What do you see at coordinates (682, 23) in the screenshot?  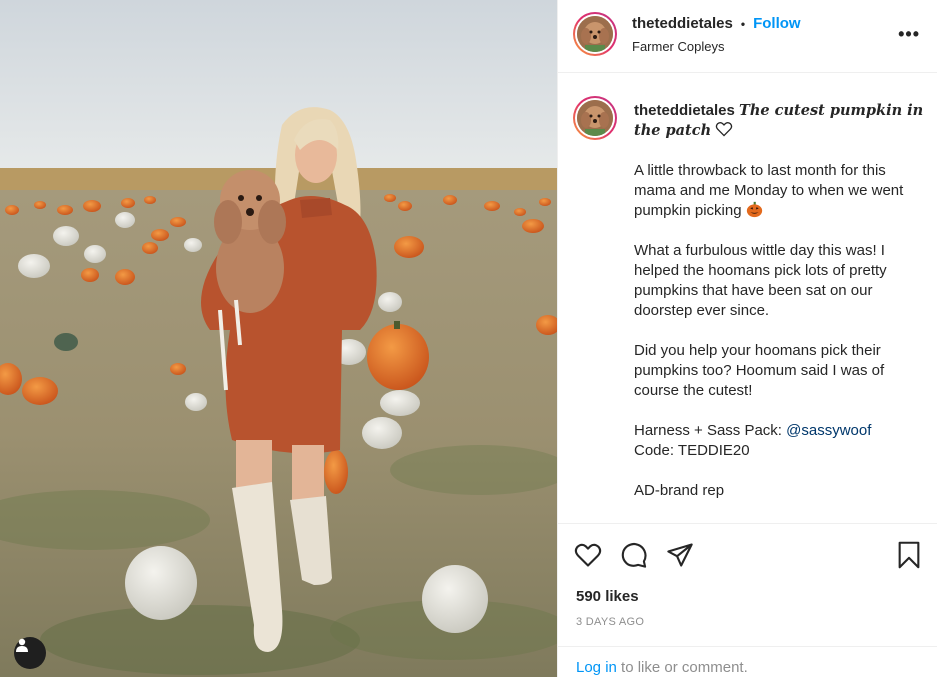 I see `username-link: theteddietales` at bounding box center [682, 23].